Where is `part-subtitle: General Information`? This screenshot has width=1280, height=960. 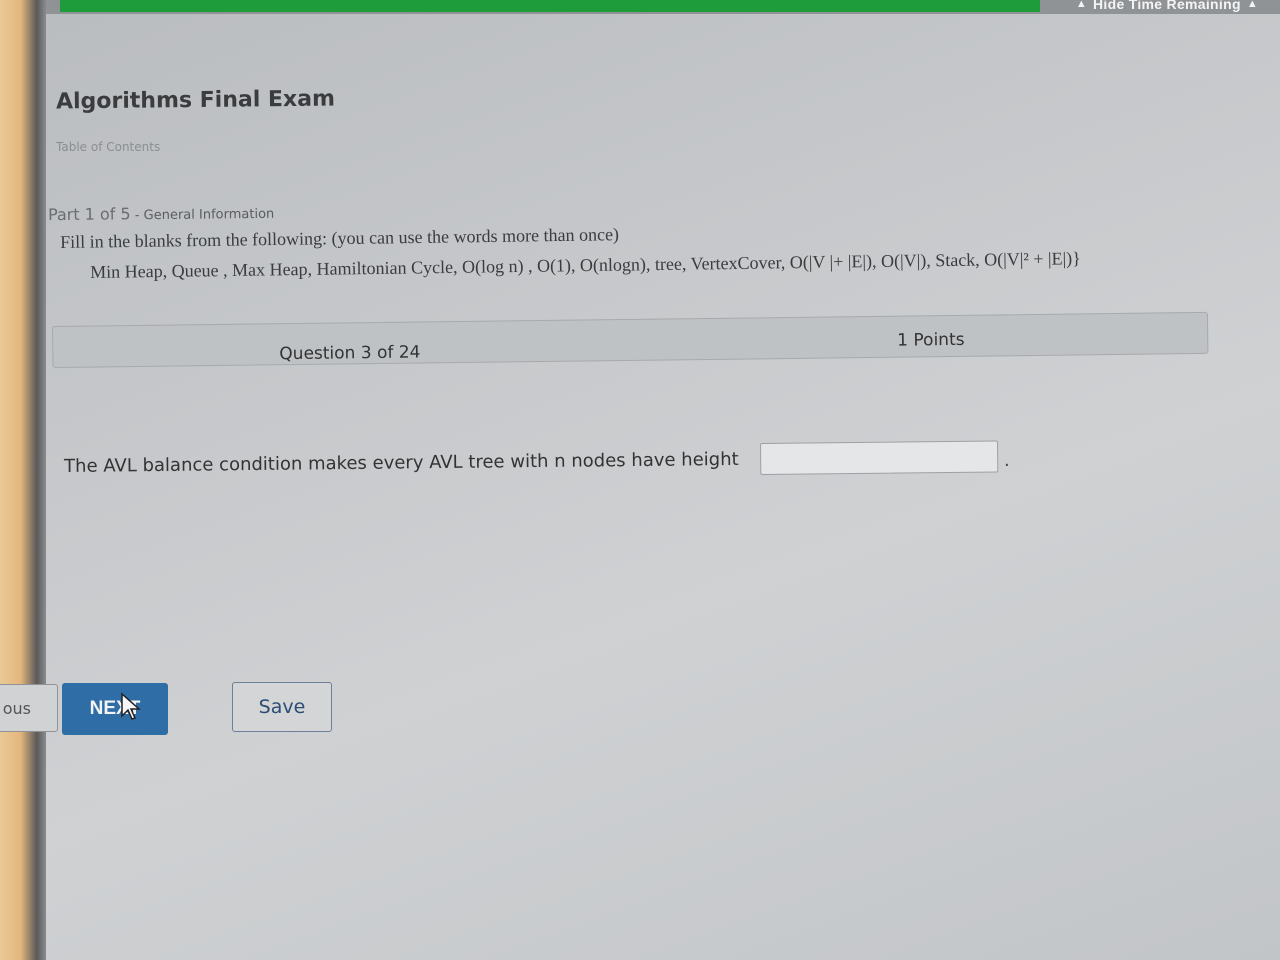
part-subtitle: General Information is located at coordinates (209, 215).